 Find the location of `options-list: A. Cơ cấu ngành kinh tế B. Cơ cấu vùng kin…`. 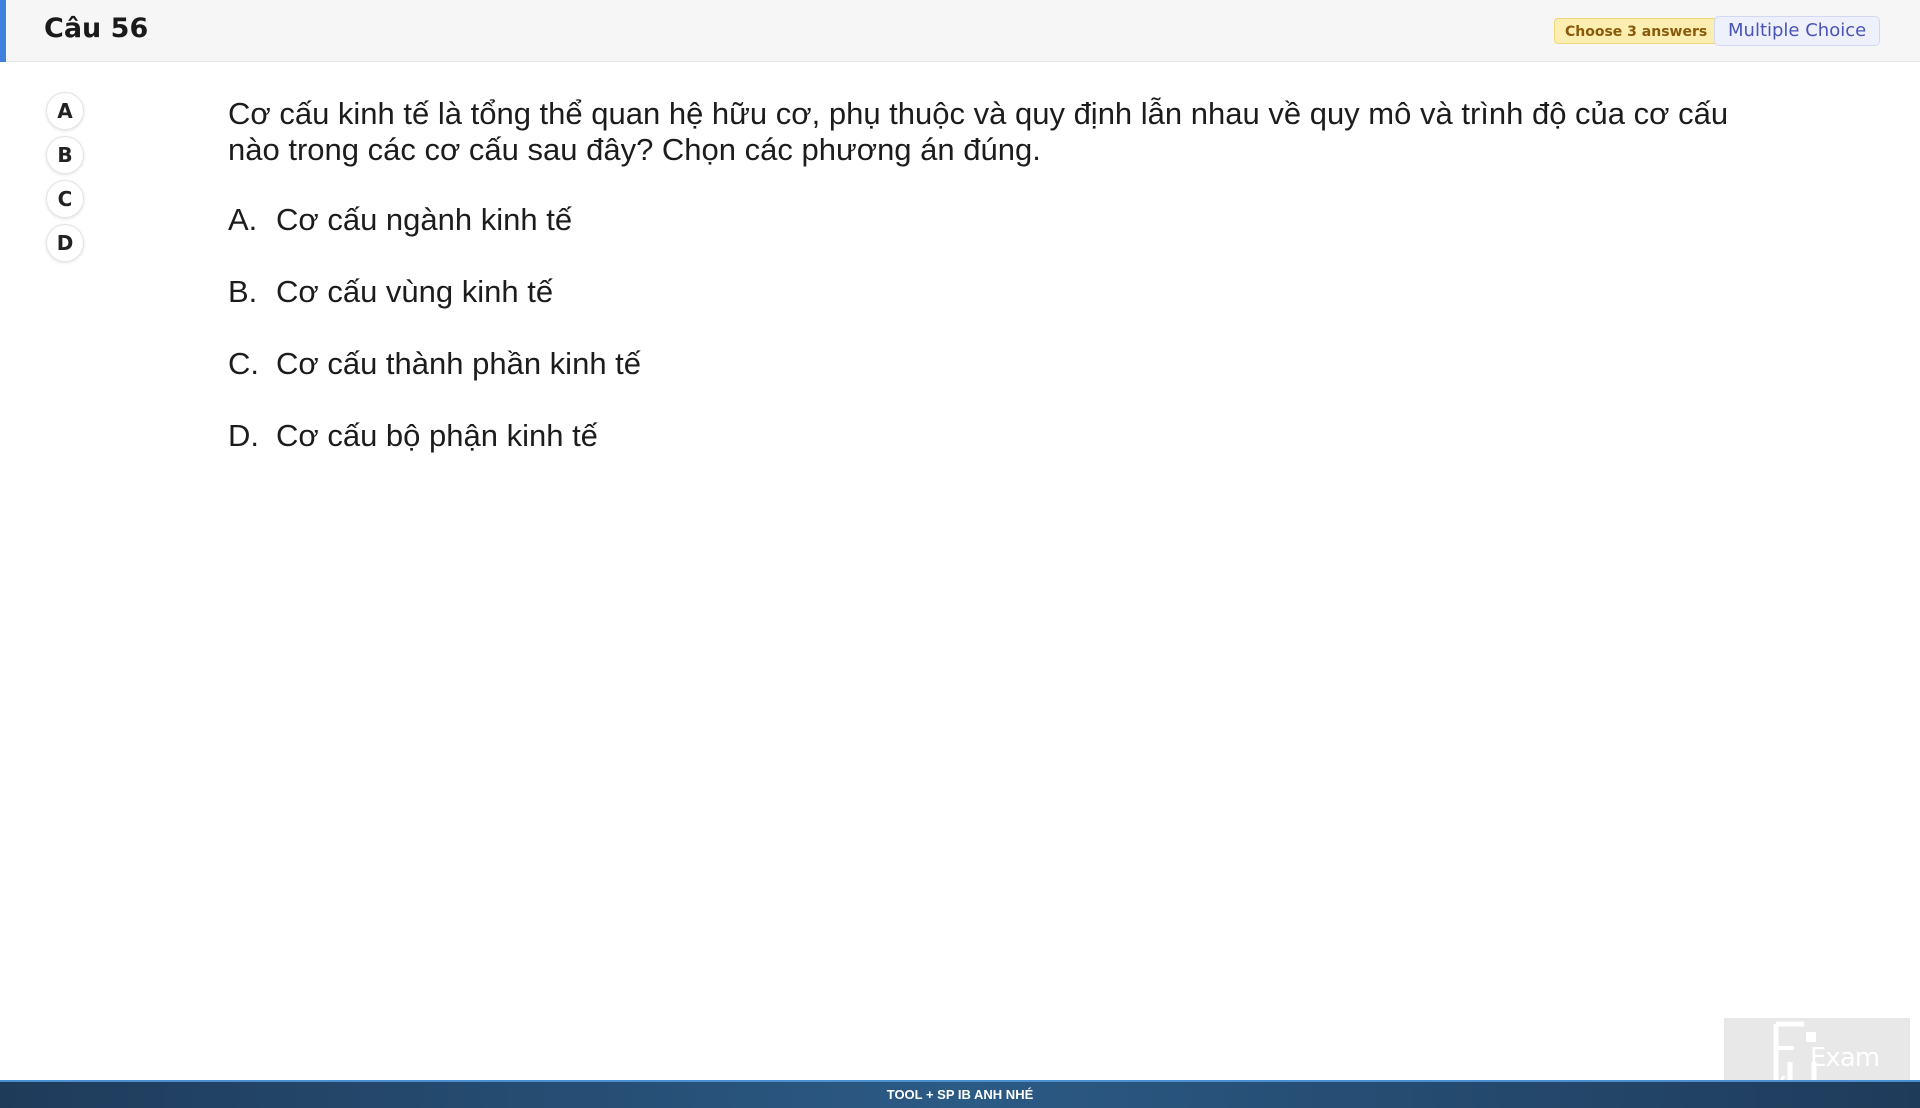

options-list: A. Cơ cấu ngành kinh tế B. Cơ cấu vùng kin… is located at coordinates (434, 346).